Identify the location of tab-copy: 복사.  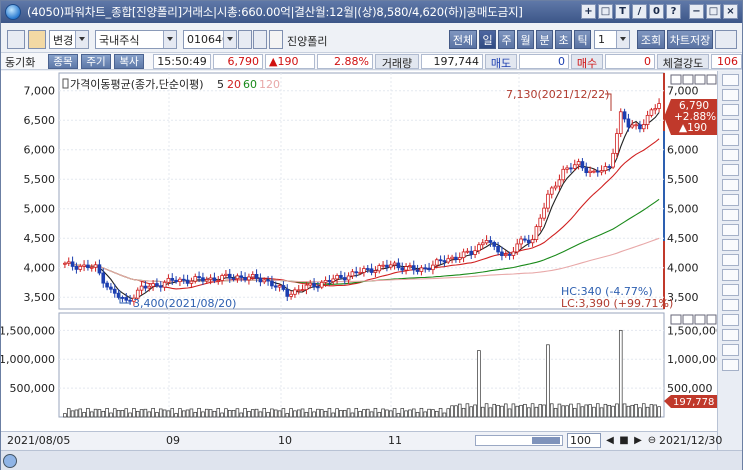
(129, 61).